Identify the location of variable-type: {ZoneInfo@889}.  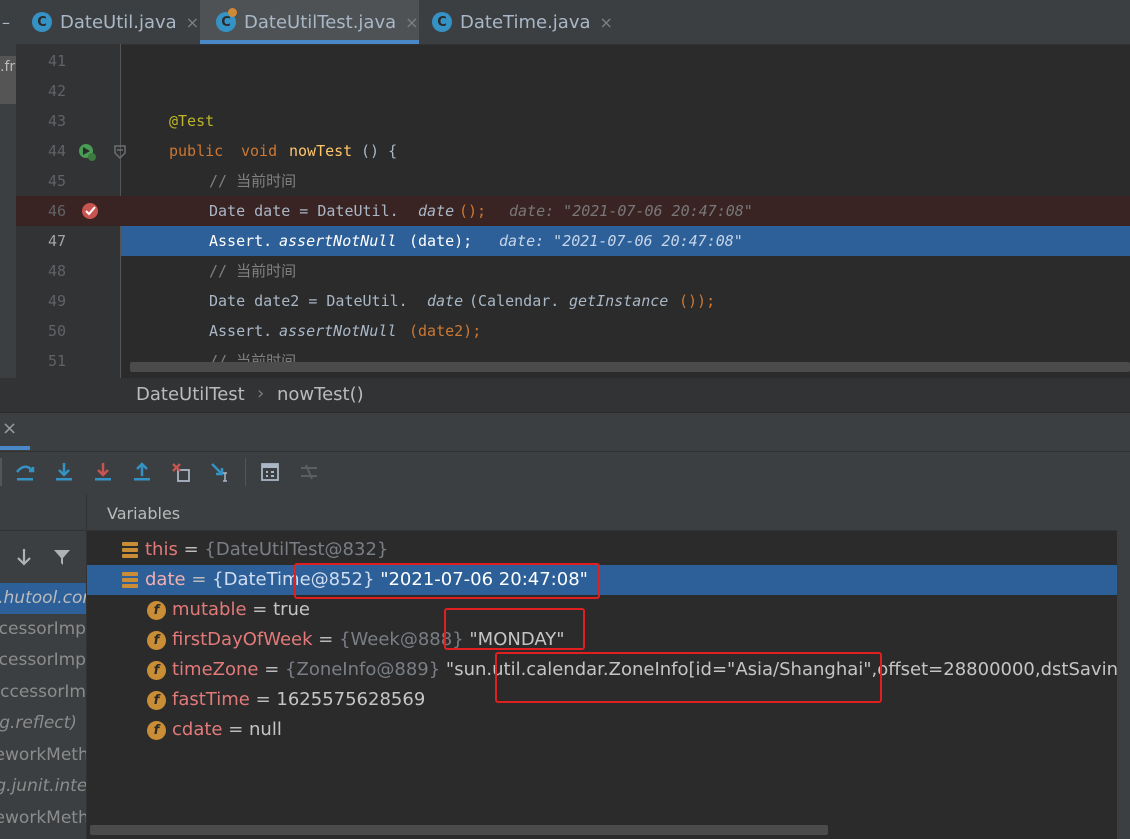
(363, 669).